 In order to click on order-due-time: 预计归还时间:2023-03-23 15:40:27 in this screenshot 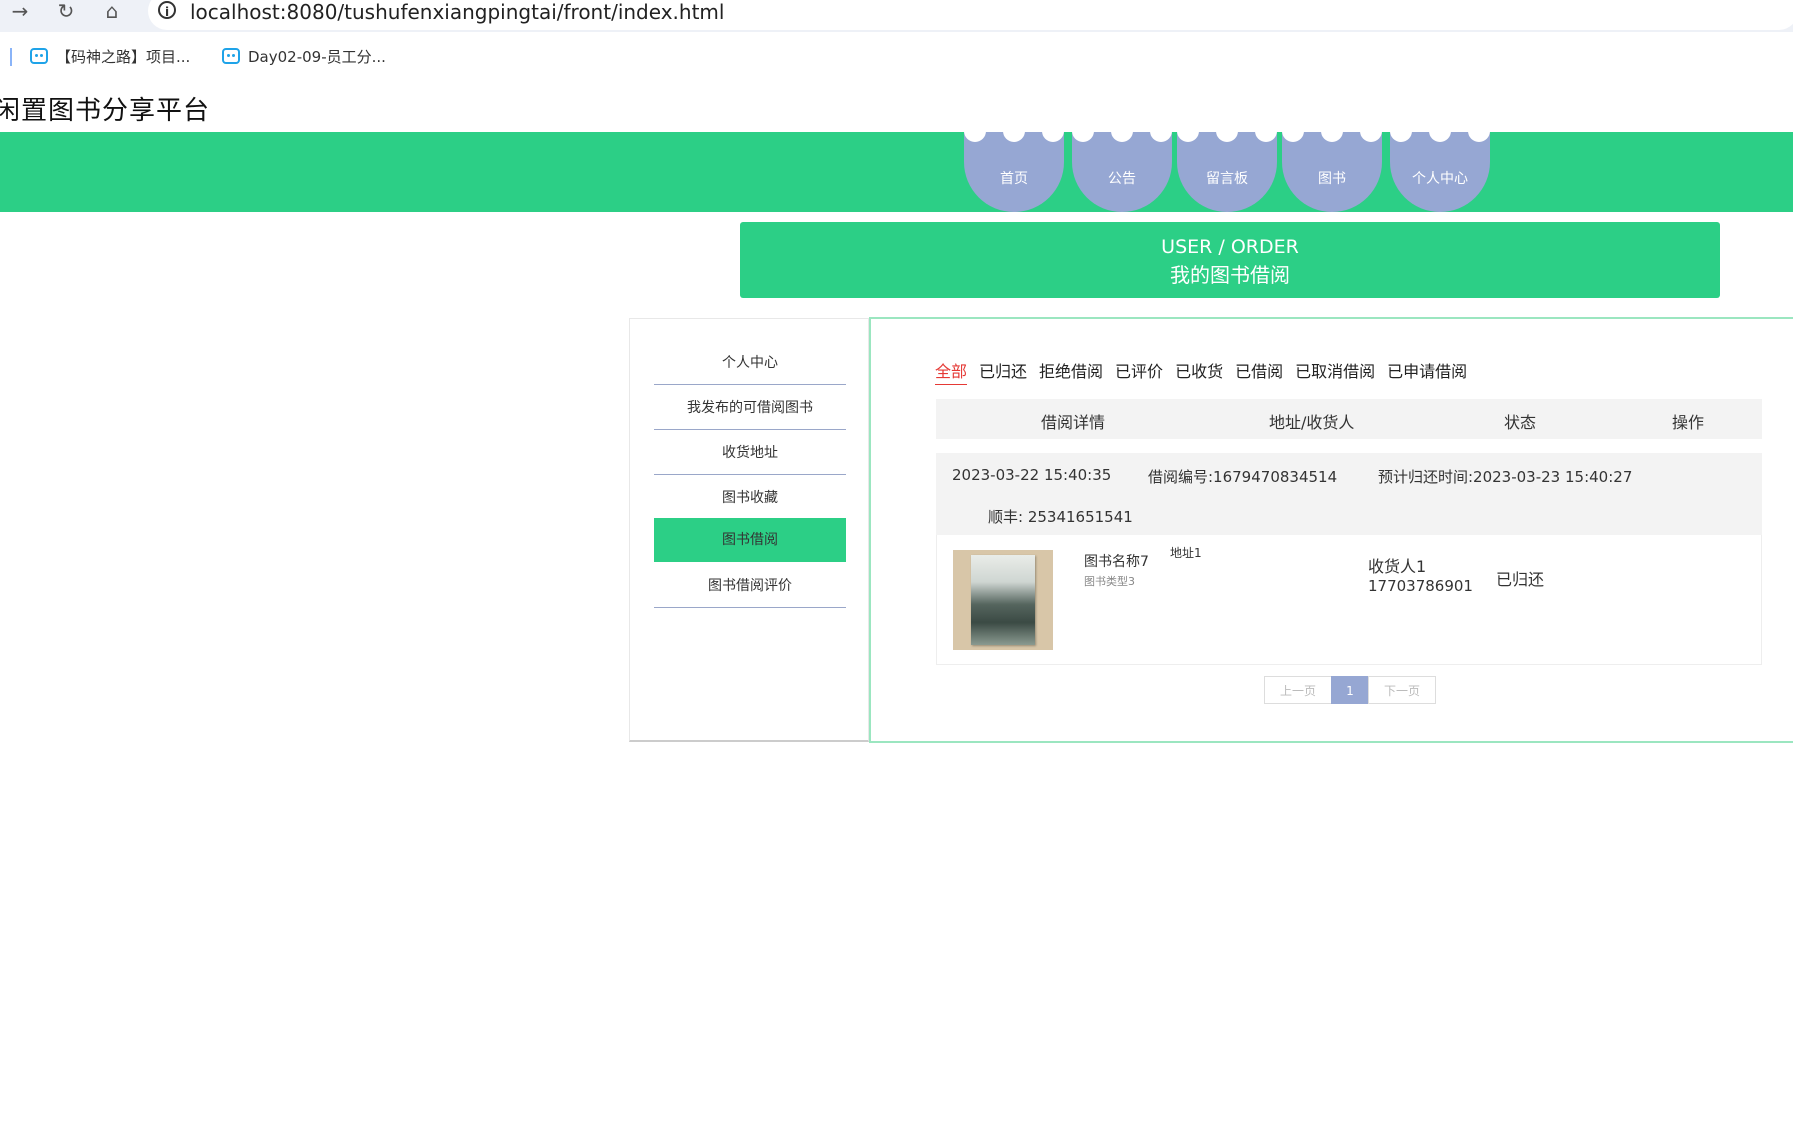, I will do `click(1505, 477)`.